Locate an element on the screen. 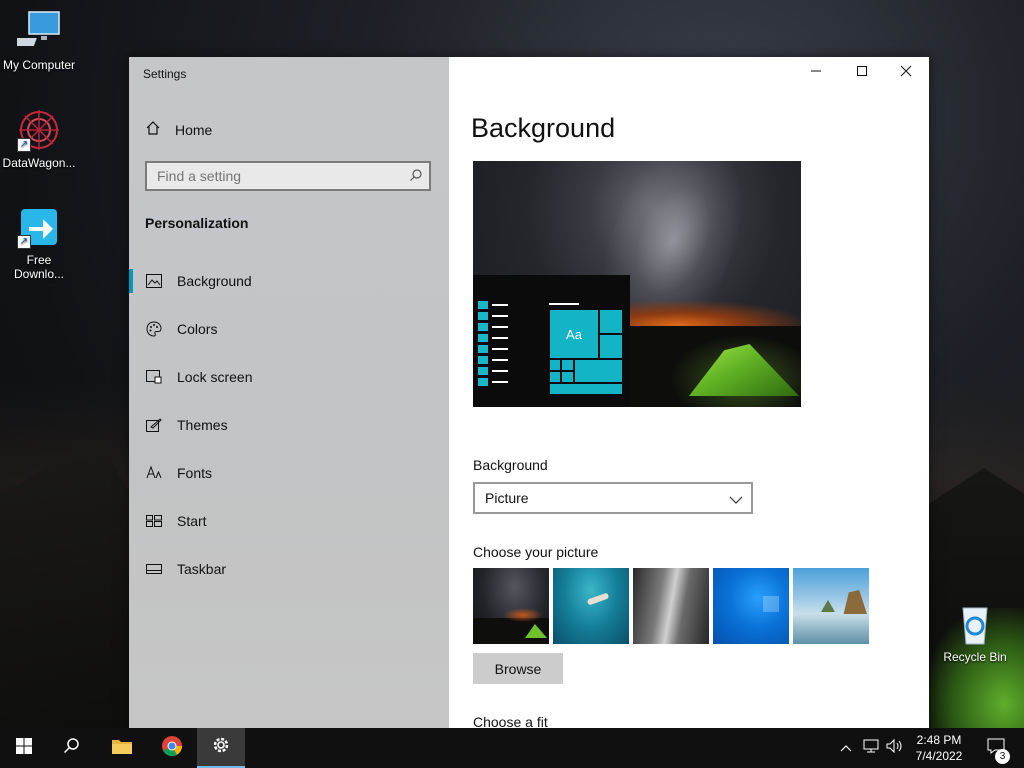 The width and height of the screenshot is (1024, 768). fonts-icon is located at coordinates (154, 473).